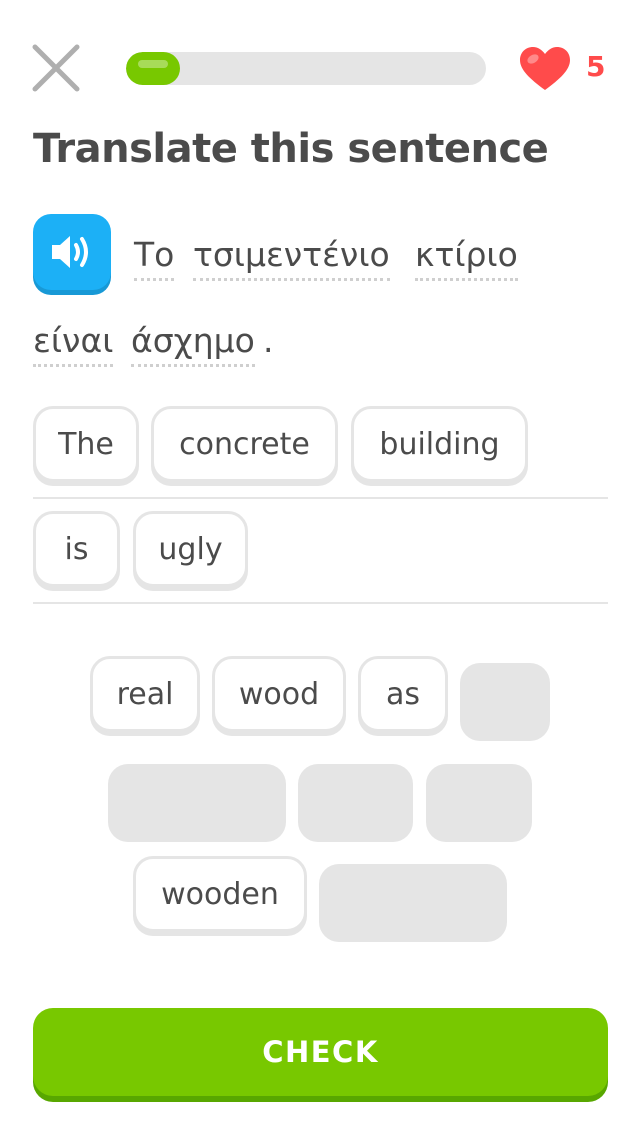  Describe the element at coordinates (439, 444) in the screenshot. I see `answer-word-chip: building` at that location.